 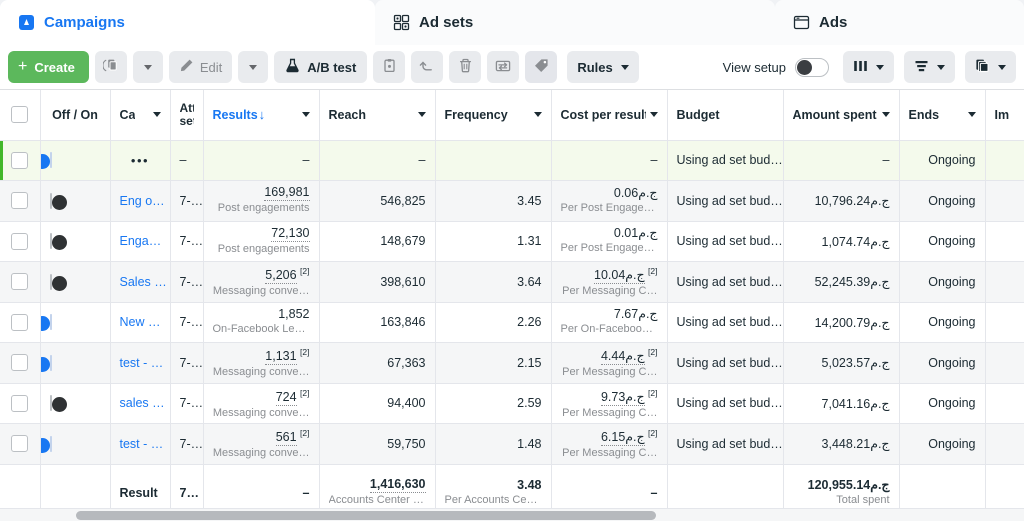 What do you see at coordinates (1004, 115) in the screenshot?
I see `col-impressions: Im` at bounding box center [1004, 115].